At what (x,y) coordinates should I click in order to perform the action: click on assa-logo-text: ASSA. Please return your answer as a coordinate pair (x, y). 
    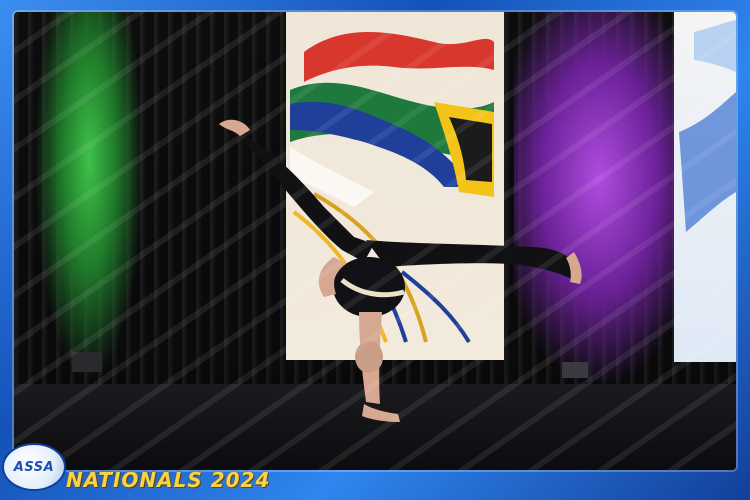
    Looking at the image, I should click on (34, 467).